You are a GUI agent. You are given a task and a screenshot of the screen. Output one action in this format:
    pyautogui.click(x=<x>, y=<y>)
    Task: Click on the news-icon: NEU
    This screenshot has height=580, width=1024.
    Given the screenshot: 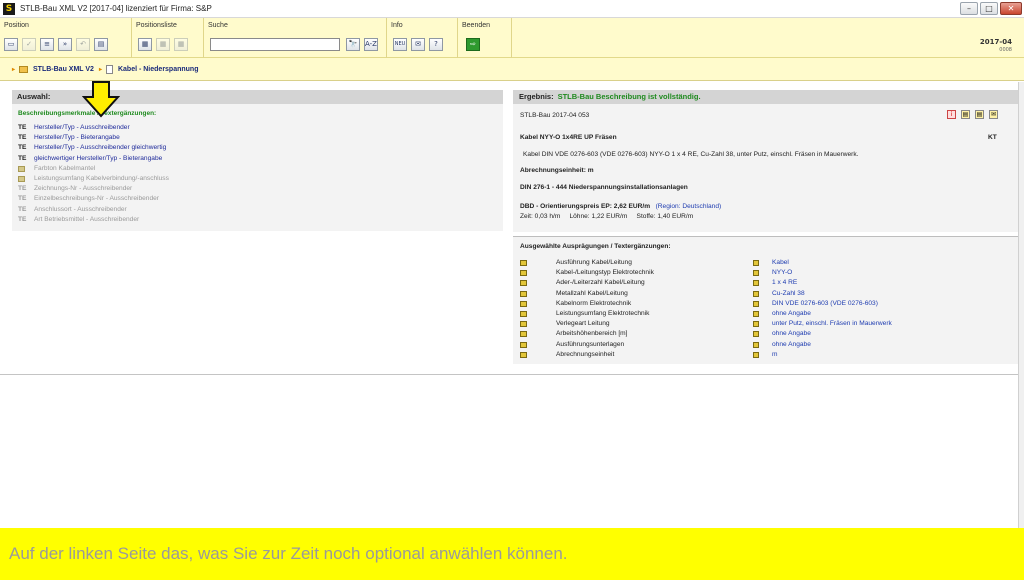 What is the action you would take?
    pyautogui.click(x=400, y=44)
    